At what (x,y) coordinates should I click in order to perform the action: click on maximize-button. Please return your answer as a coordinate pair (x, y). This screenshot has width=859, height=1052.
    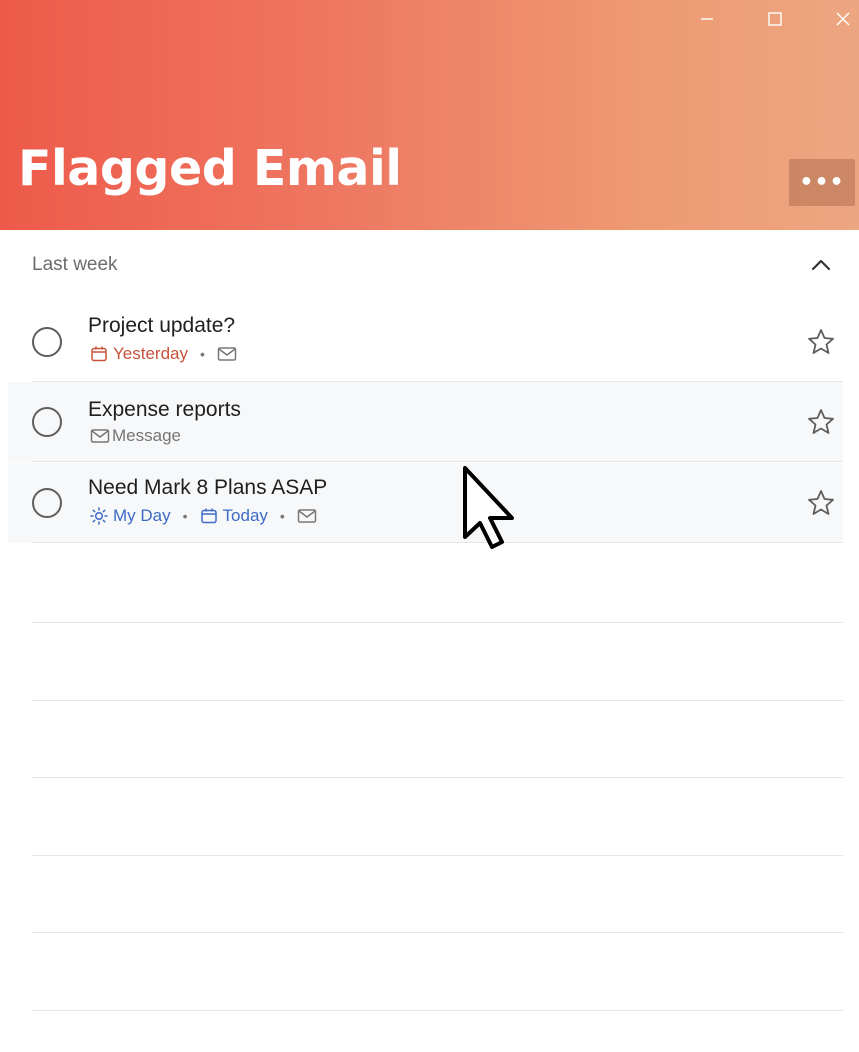
    Looking at the image, I should click on (775, 19).